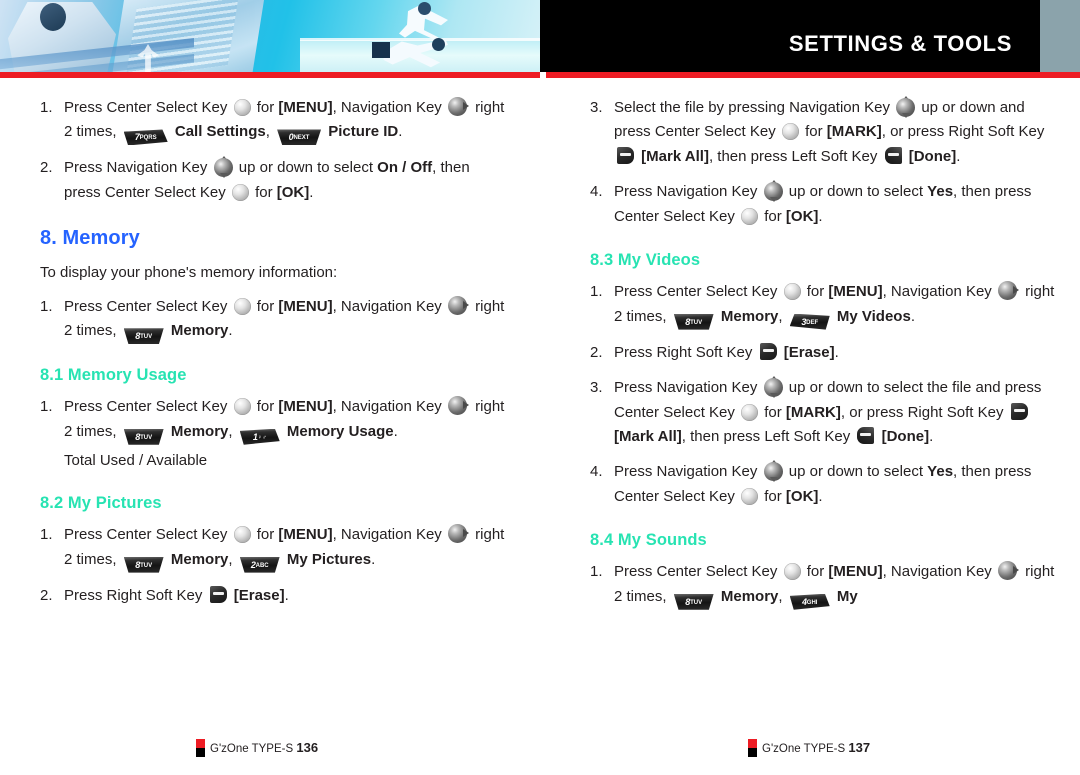 This screenshot has height=775, width=1080. What do you see at coordinates (338, 431) in the screenshot?
I see `step-emphasis: Memory Usage` at bounding box center [338, 431].